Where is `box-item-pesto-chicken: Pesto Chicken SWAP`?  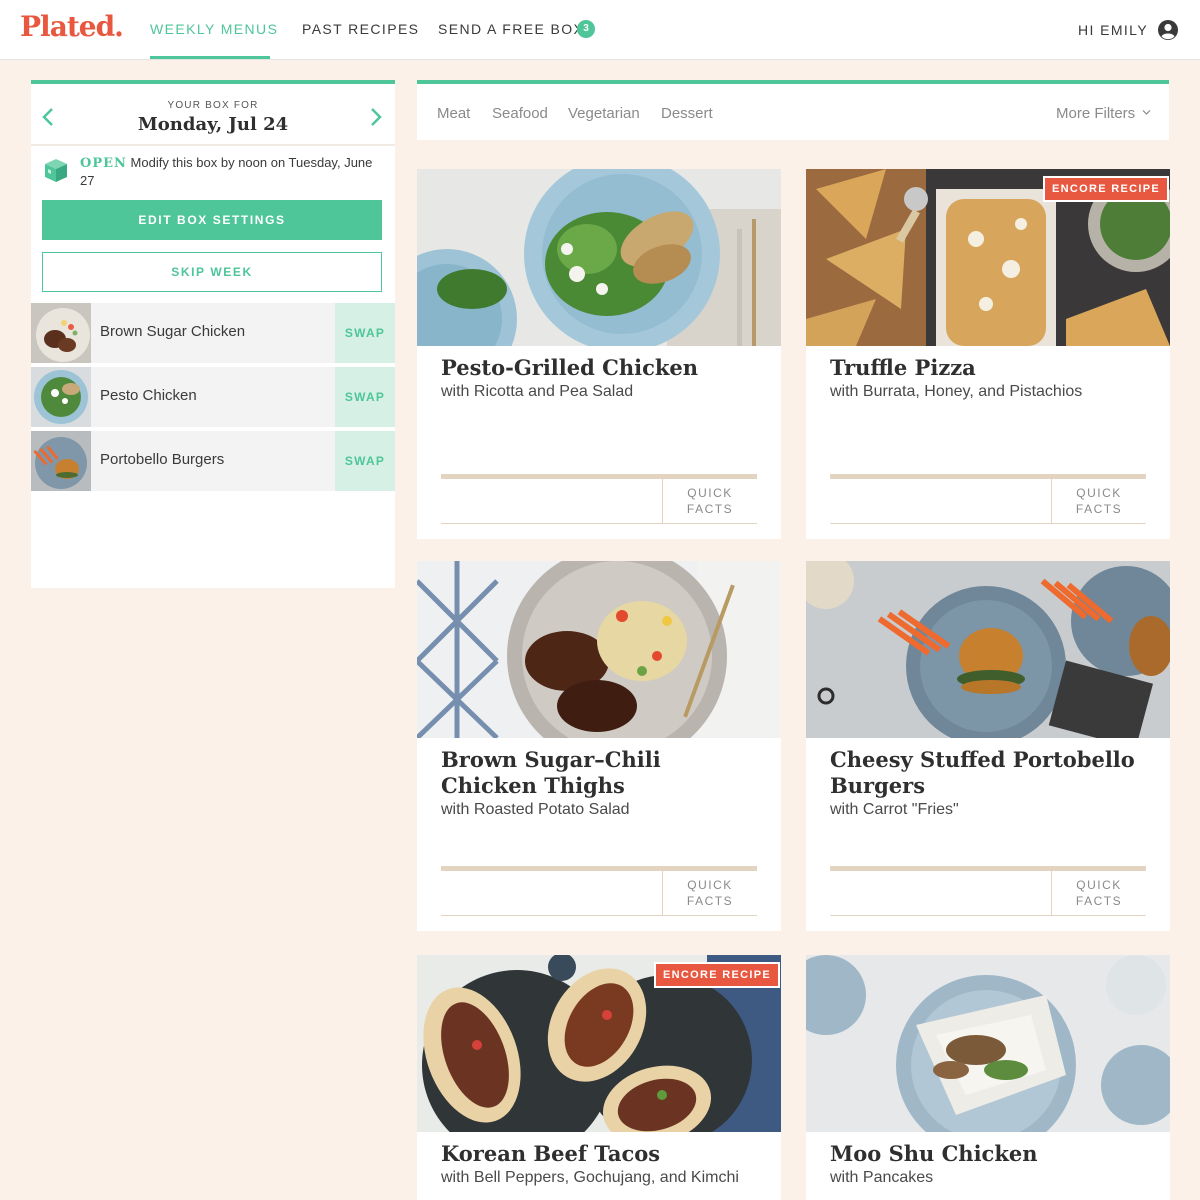
box-item-pesto-chicken: Pesto Chicken SWAP is located at coordinates (213, 397).